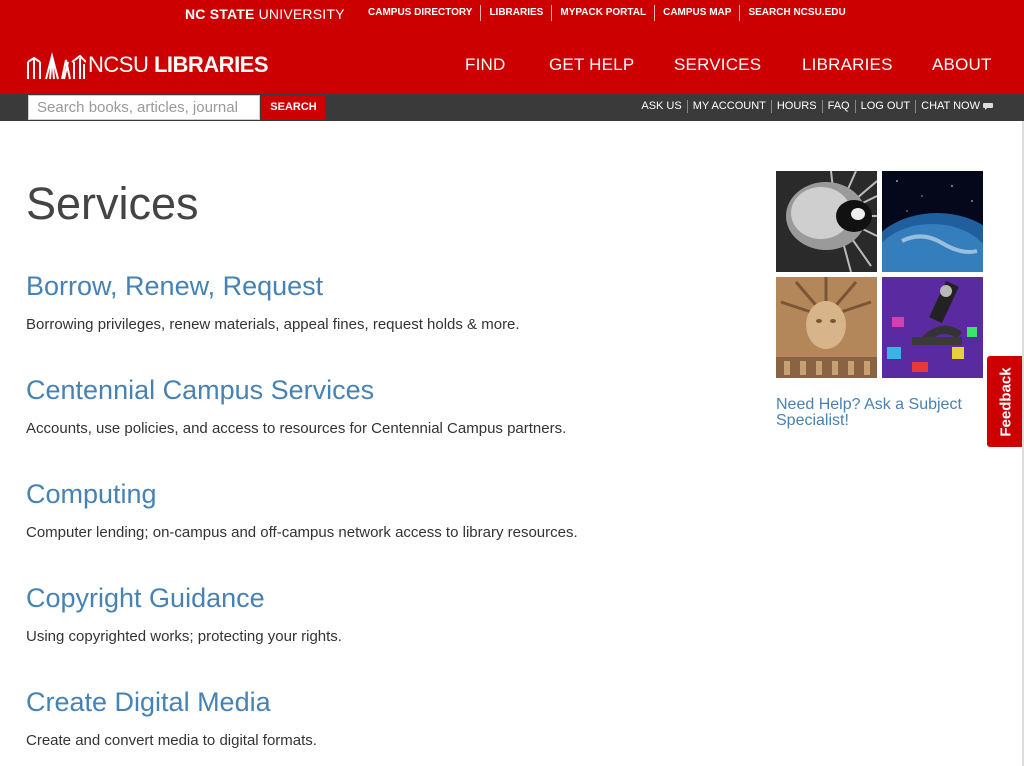 The image size is (1024, 766). I want to click on image-grid, so click(879, 274).